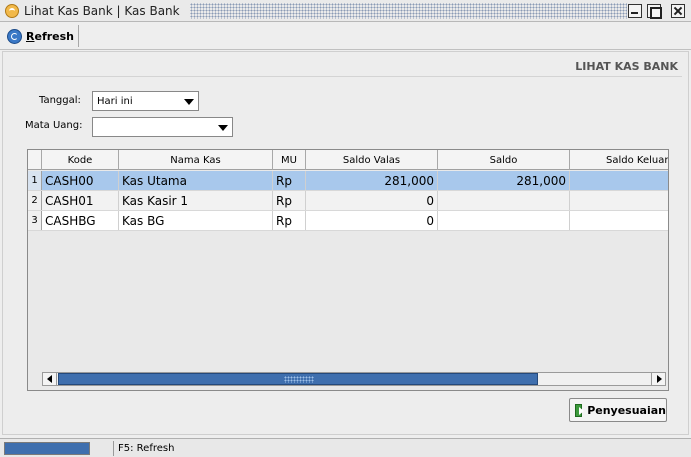 The image size is (691, 457). Describe the element at coordinates (372, 160) in the screenshot. I see `column-header-saldo-valas: Saldo Valas` at that location.